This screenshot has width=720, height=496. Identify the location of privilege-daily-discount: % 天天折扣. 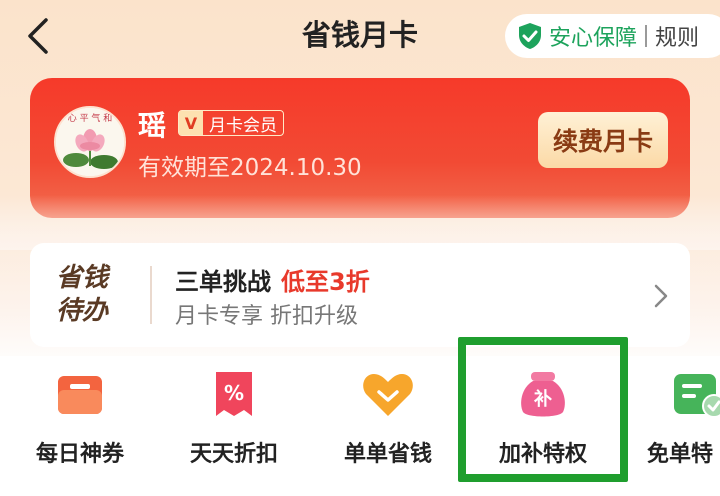
(234, 417).